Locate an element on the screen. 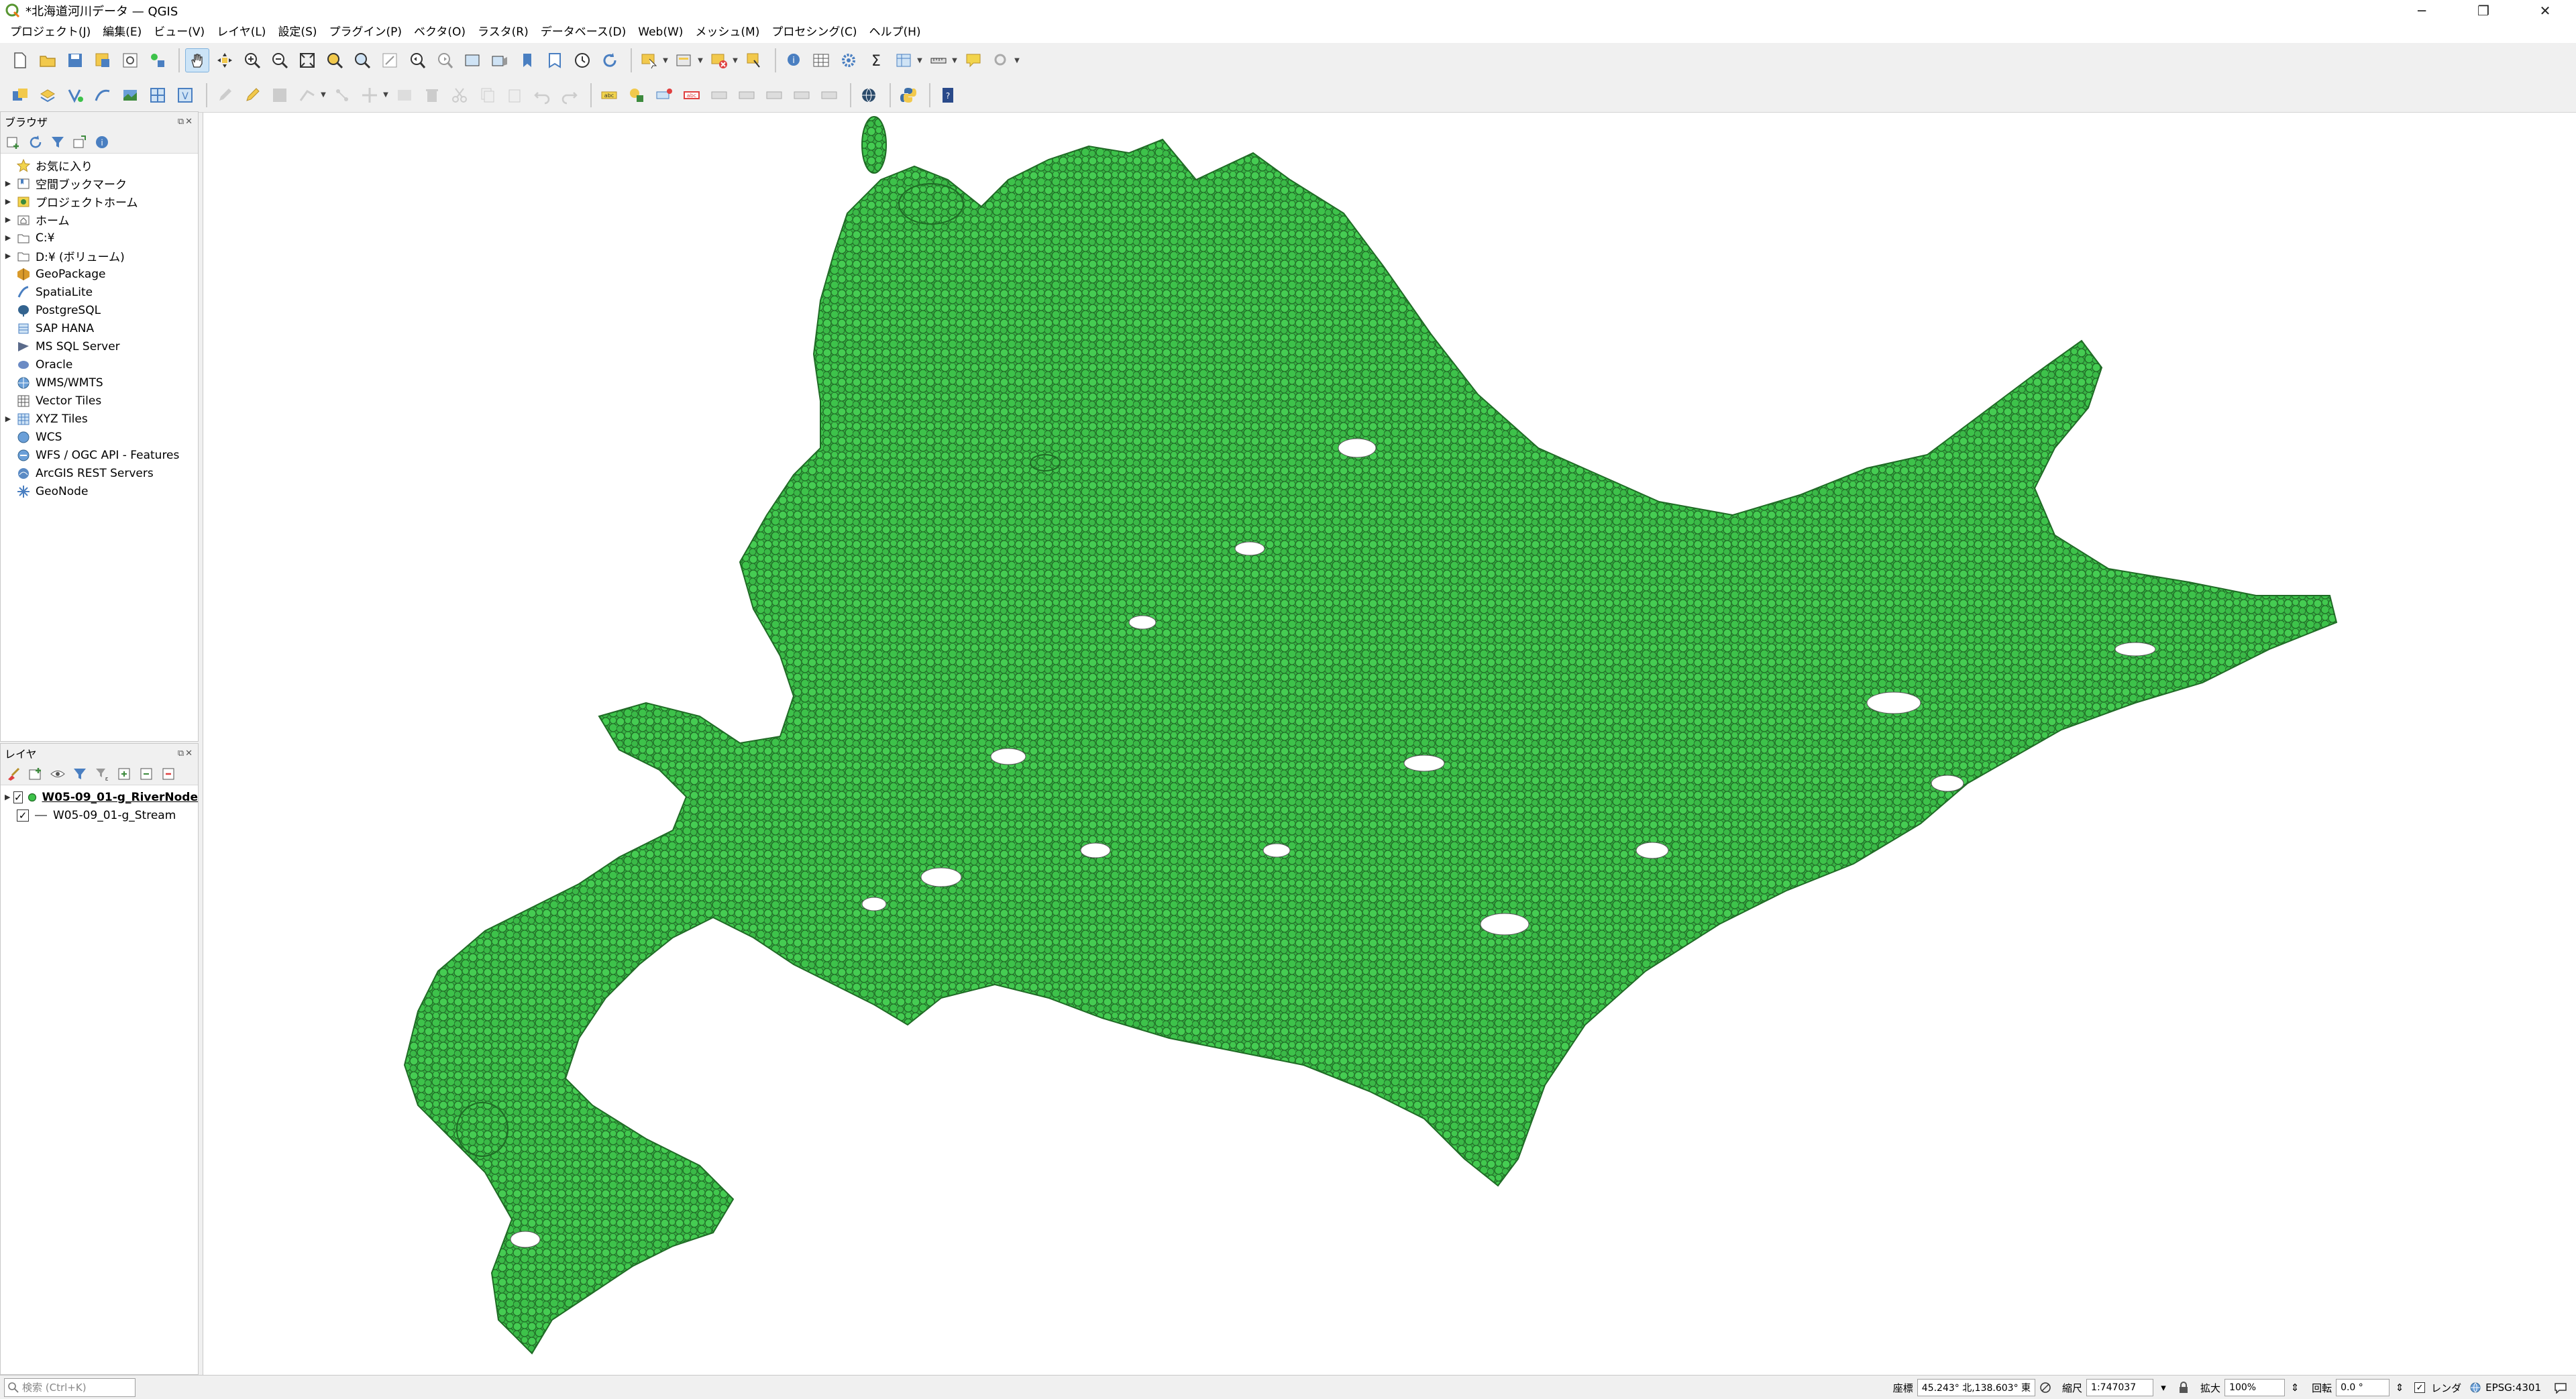 The image size is (2576, 1399). browser-filter-button is located at coordinates (58, 142).